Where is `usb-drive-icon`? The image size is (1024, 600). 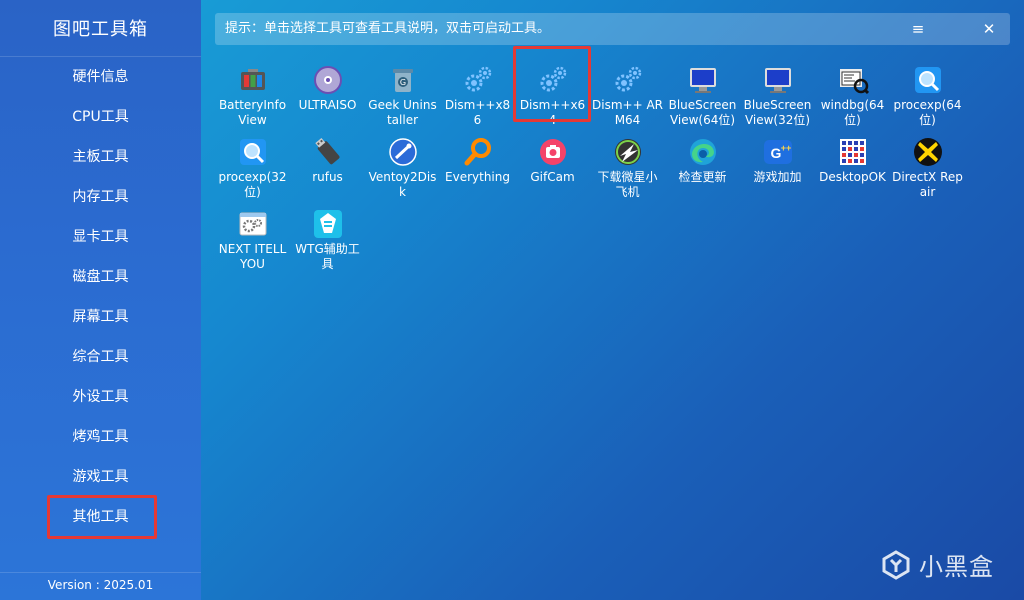 usb-drive-icon is located at coordinates (328, 152).